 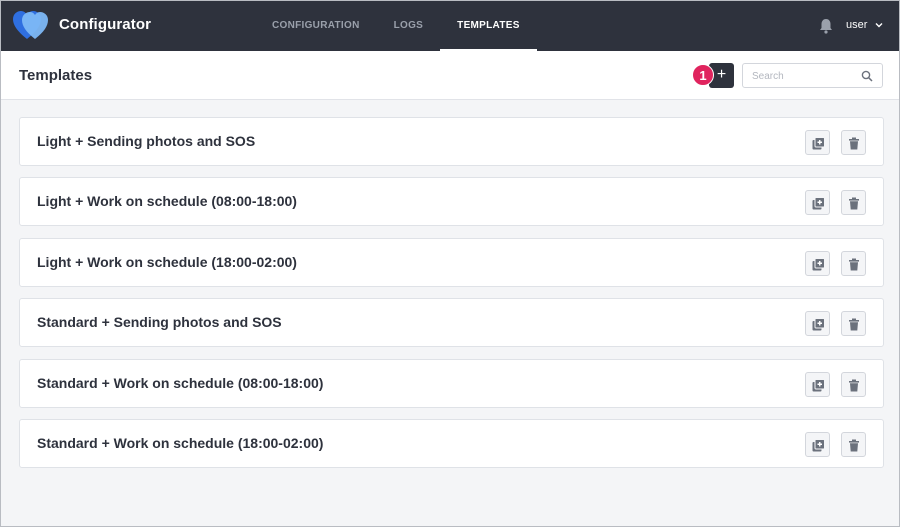 I want to click on app-title: Configurator, so click(x=105, y=24).